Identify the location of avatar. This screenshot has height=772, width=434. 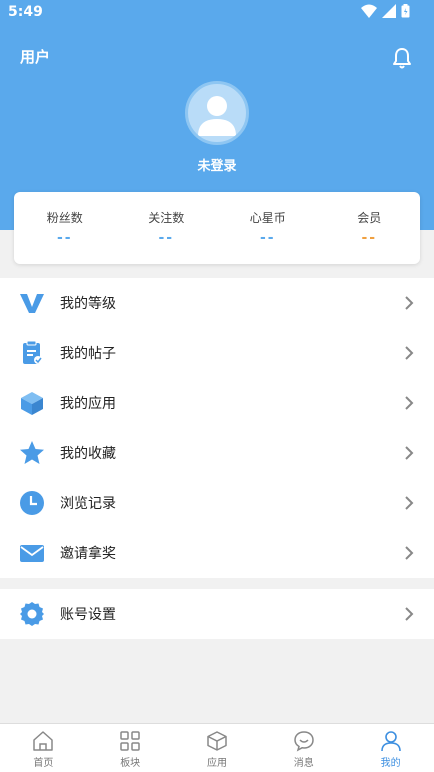
(217, 113).